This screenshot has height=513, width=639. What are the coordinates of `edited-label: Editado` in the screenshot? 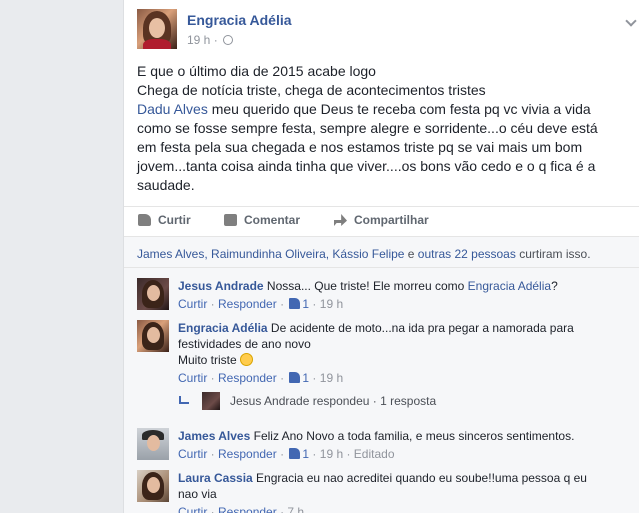 It's located at (374, 454).